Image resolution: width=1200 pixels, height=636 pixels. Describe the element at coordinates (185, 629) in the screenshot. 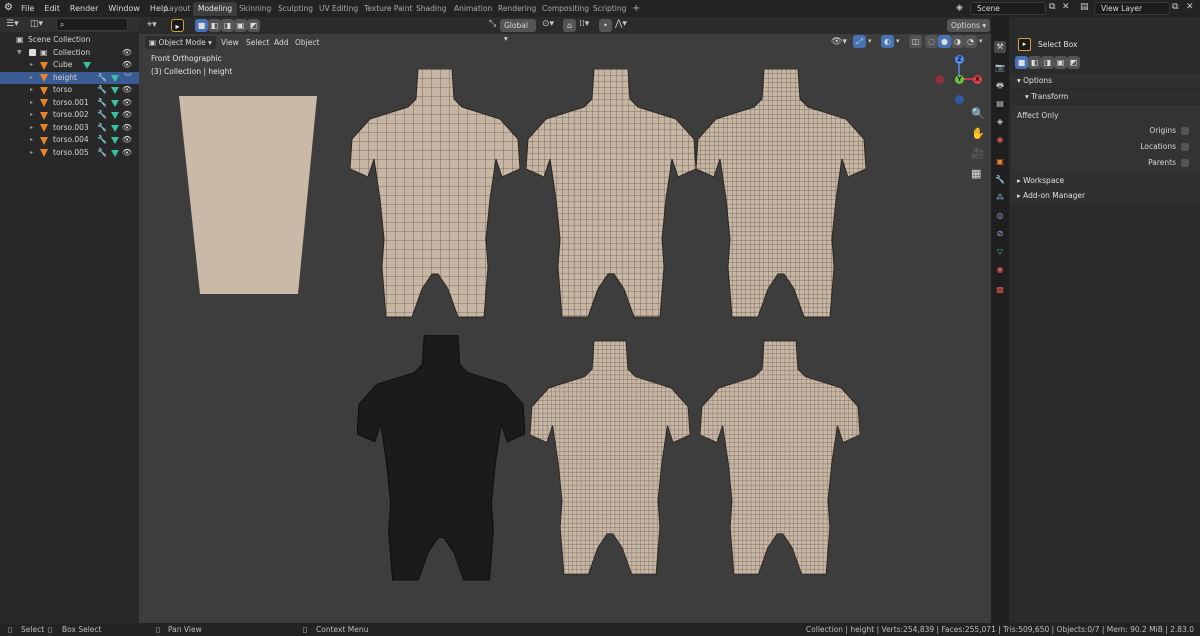

I see `status-pan-view: Pan View` at that location.